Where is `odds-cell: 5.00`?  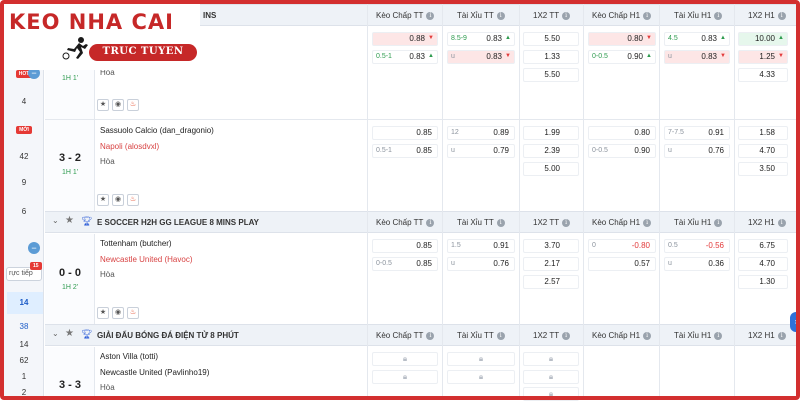 odds-cell: 5.00 is located at coordinates (551, 169).